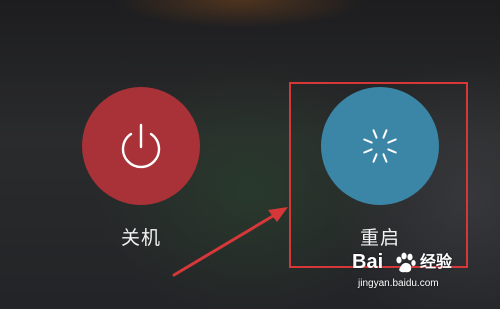 The width and height of the screenshot is (500, 309). What do you see at coordinates (412, 275) in the screenshot?
I see `baidu-jingyan-watermark: Bai 经验 jingyan.baidu.com` at bounding box center [412, 275].